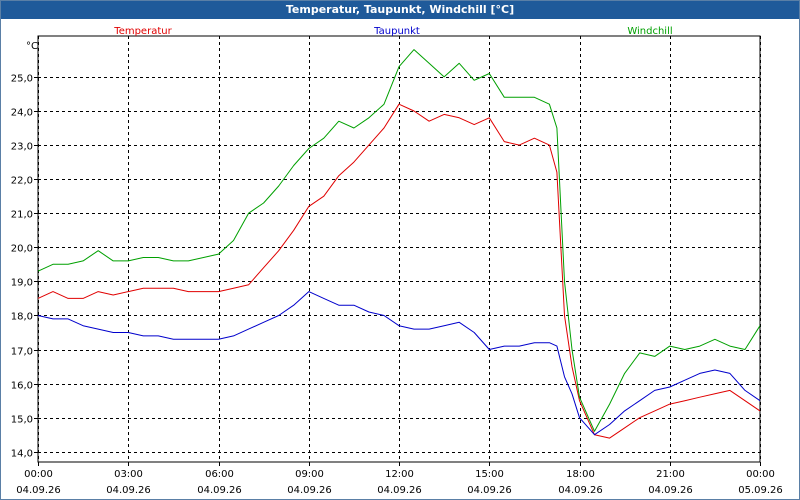 The height and width of the screenshot is (500, 800). Describe the element at coordinates (396, 31) in the screenshot. I see `legend-taupunkt: Taupunkt` at that location.